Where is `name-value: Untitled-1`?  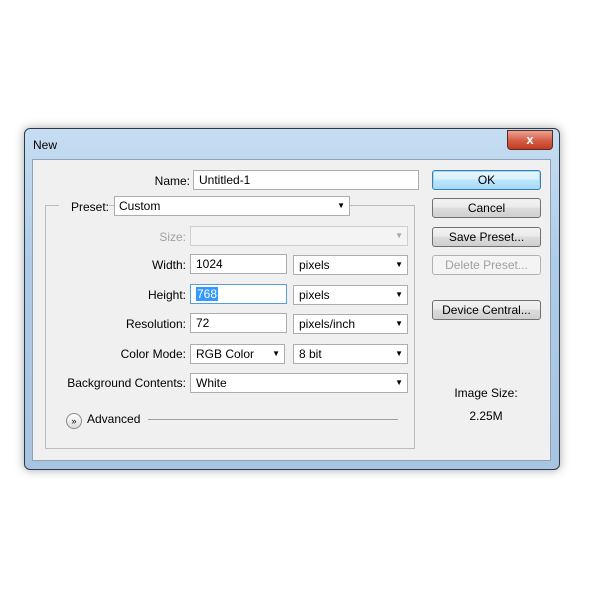 name-value: Untitled-1 is located at coordinates (225, 180).